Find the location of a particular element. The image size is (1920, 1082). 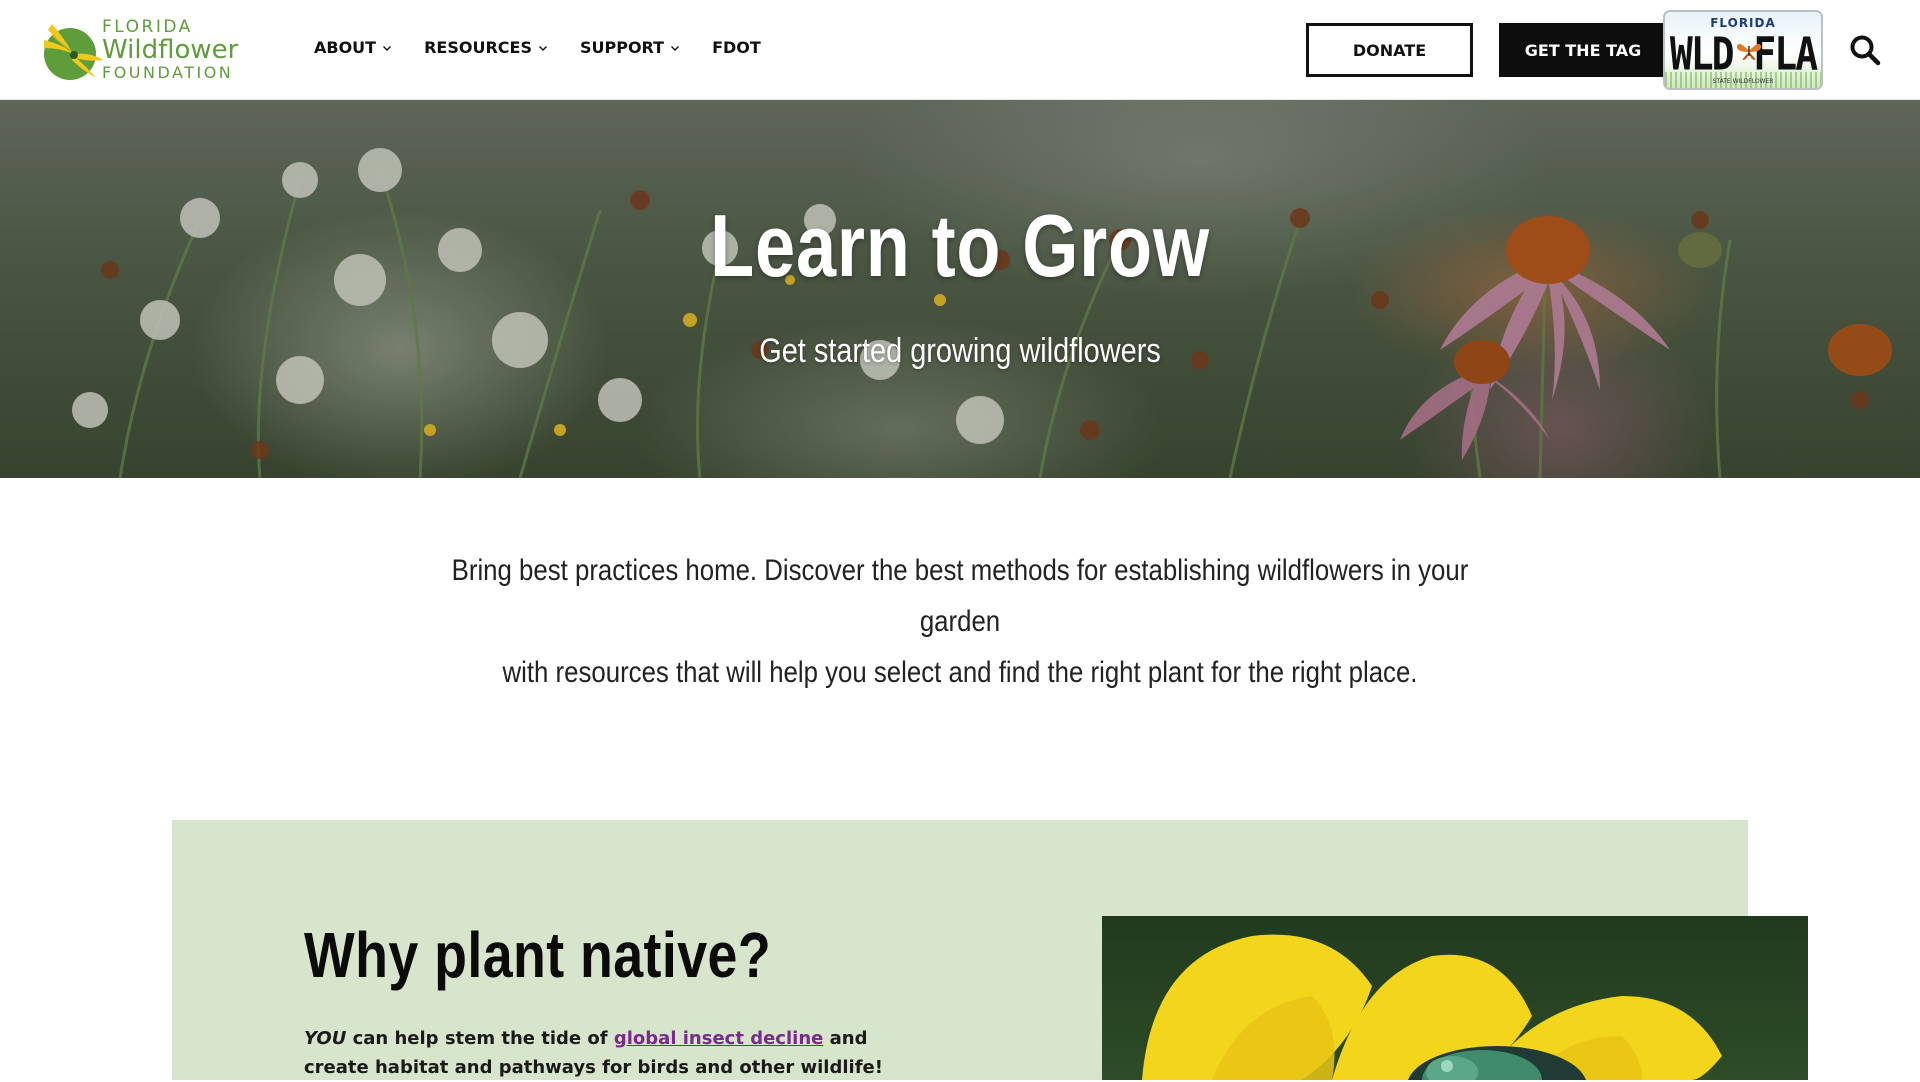

nav-item-support: SUPPORT is located at coordinates (630, 47).